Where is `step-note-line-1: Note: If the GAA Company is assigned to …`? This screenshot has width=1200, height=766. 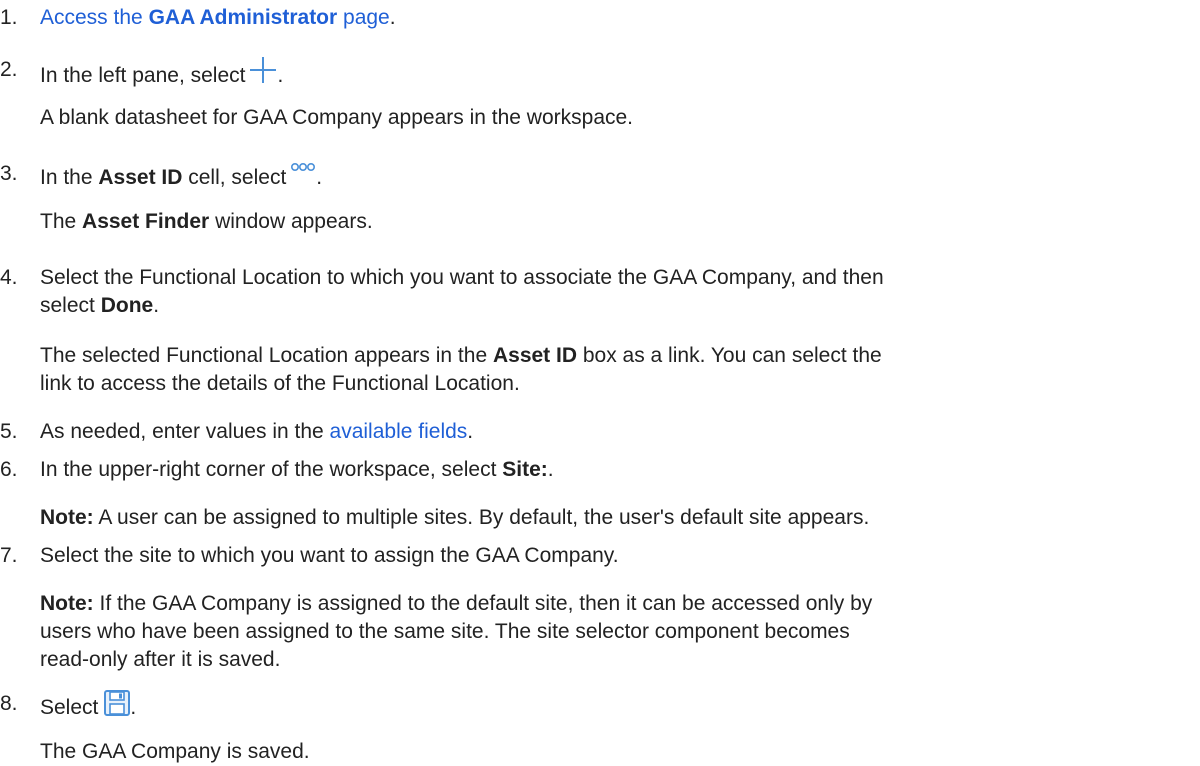 step-note-line-1: Note: If the GAA Company is assigned to … is located at coordinates (456, 604).